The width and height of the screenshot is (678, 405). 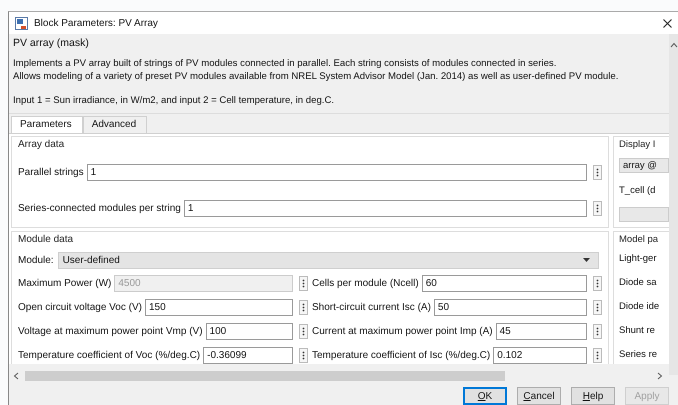 I want to click on input-field, so click(x=644, y=214).